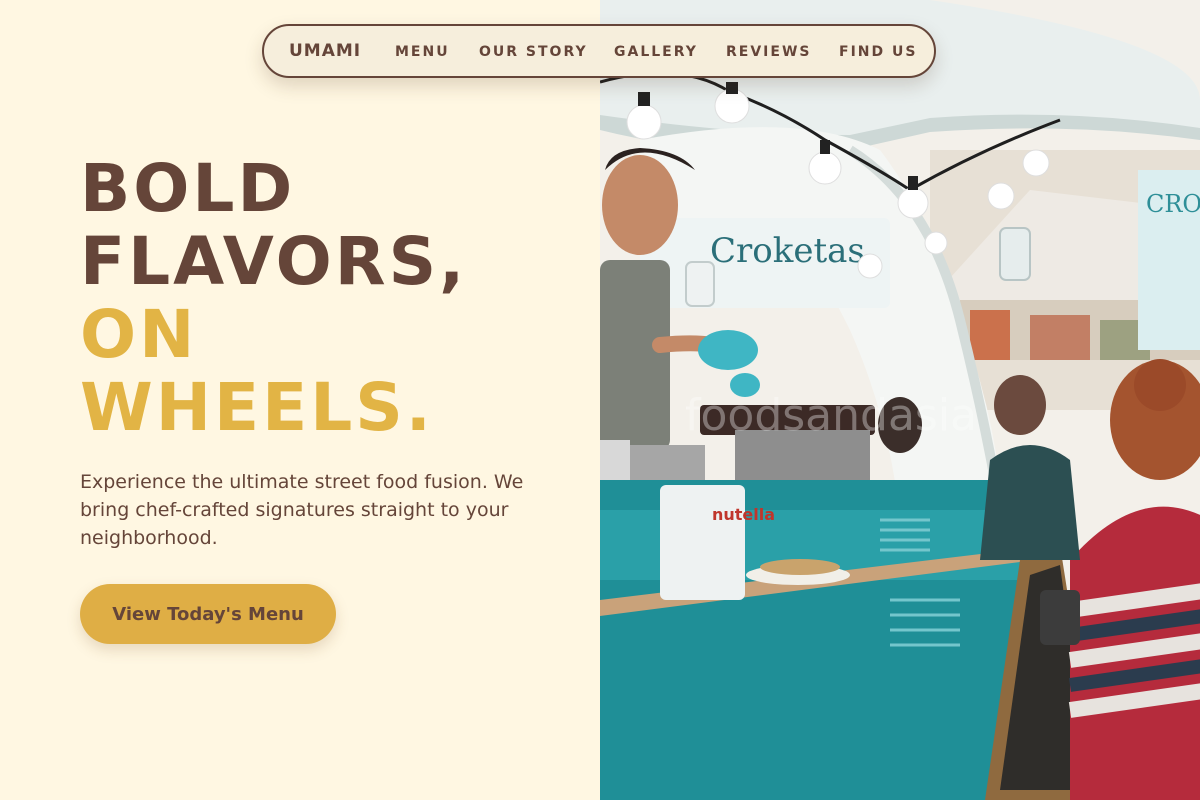  What do you see at coordinates (422, 52) in the screenshot?
I see `nav-link-menu: MENU` at bounding box center [422, 52].